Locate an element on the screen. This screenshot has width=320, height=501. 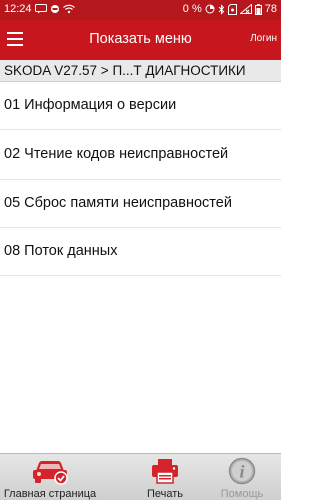
status-bar-right: 0 % 78 is located at coordinates (230, 9).